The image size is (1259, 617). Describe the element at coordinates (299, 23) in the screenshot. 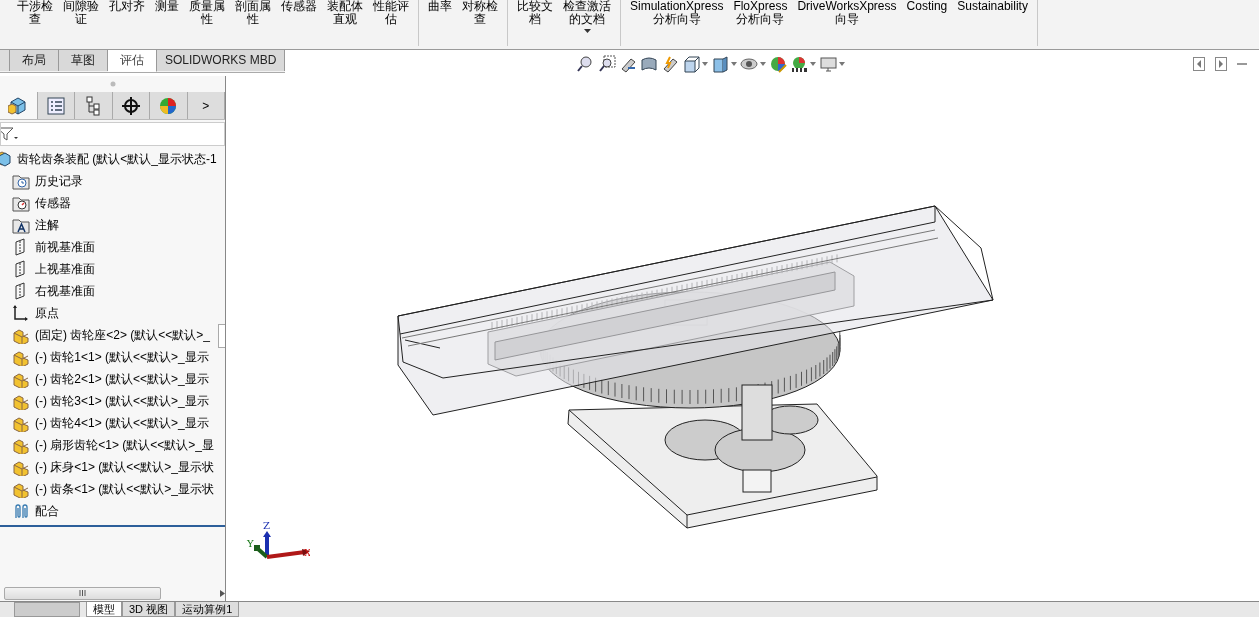

I see `ribbon-command-button: 传感器` at that location.